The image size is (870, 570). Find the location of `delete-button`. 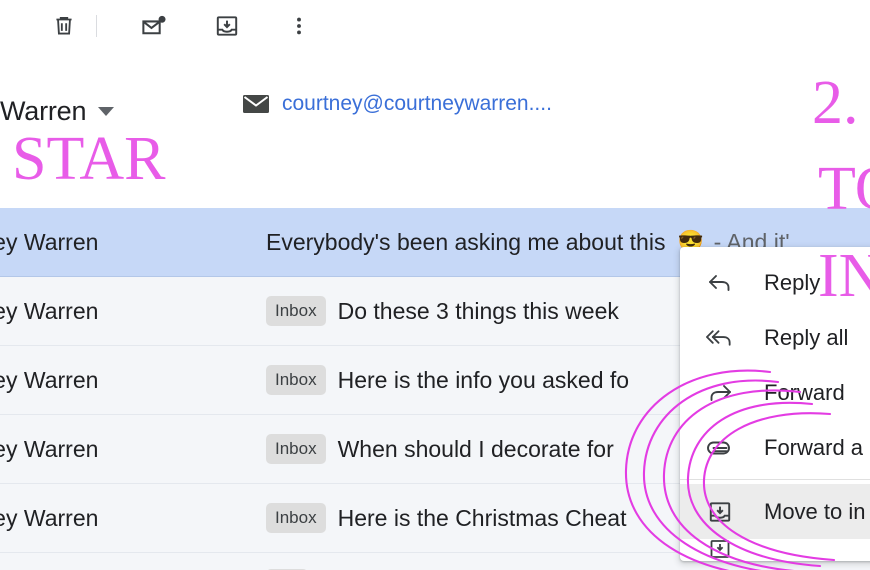

delete-button is located at coordinates (64, 26).